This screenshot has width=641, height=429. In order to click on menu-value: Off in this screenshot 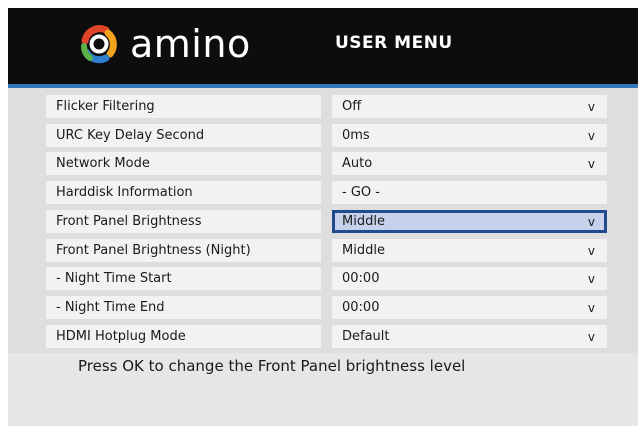, I will do `click(352, 106)`.